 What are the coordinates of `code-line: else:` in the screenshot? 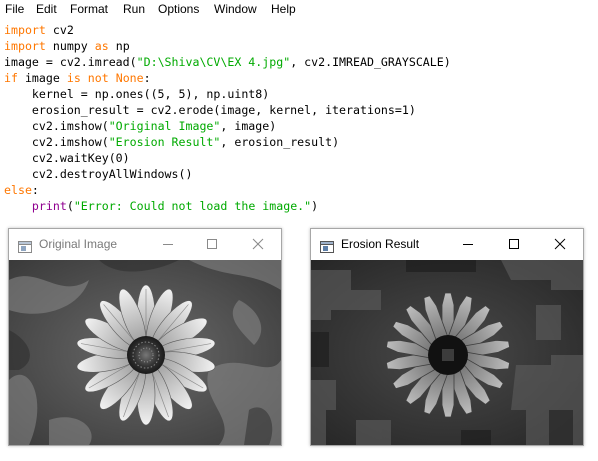 It's located at (21, 190).